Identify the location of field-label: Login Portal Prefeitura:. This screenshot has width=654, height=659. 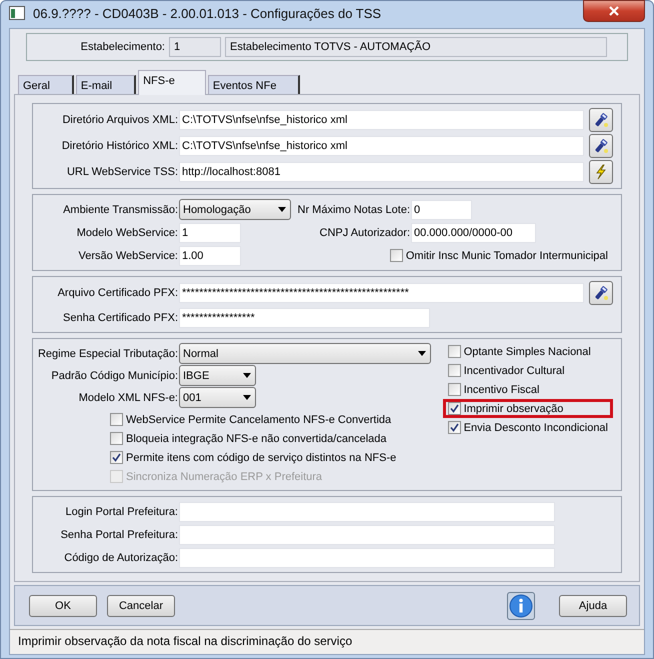
(121, 512).